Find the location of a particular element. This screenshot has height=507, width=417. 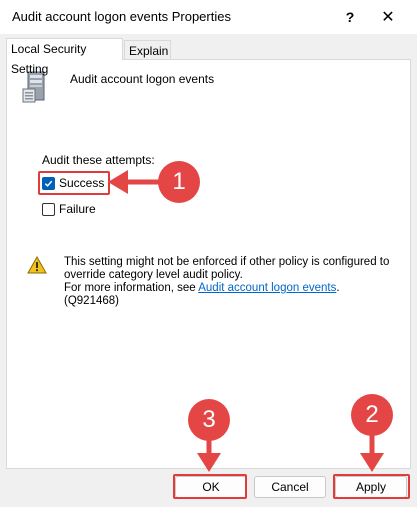

ok-button: OK is located at coordinates (211, 487).